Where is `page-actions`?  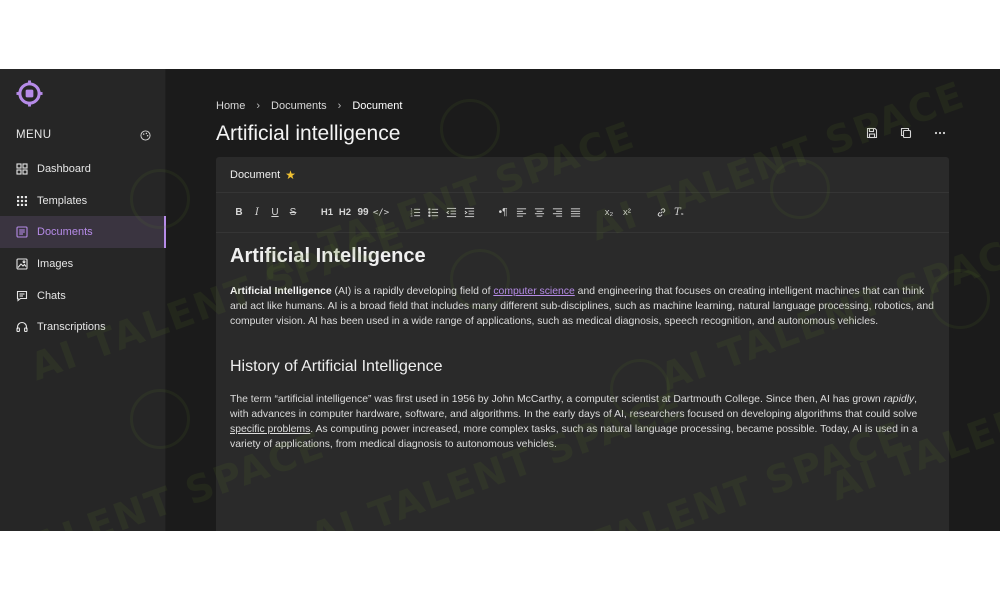
page-actions is located at coordinates (906, 133).